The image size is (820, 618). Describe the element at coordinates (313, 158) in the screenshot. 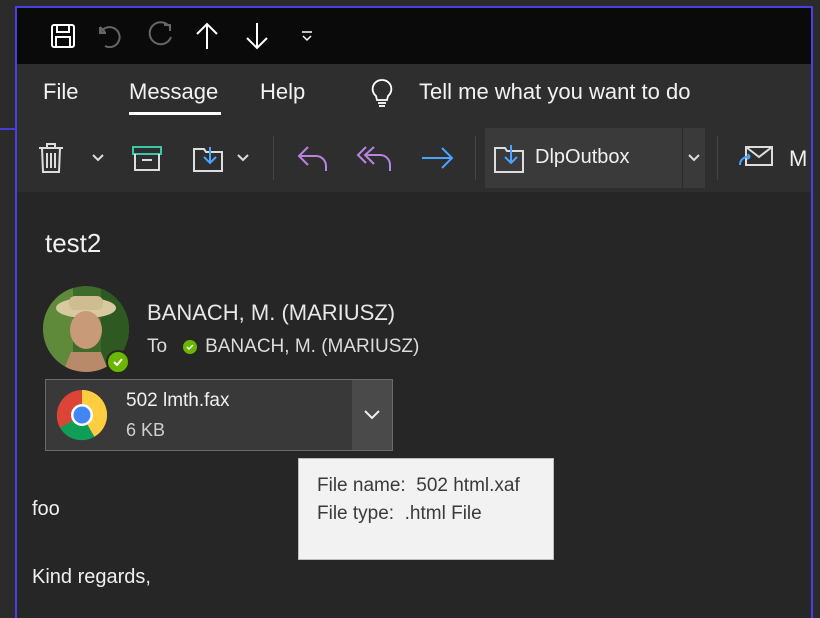

I see `reply-icon` at that location.